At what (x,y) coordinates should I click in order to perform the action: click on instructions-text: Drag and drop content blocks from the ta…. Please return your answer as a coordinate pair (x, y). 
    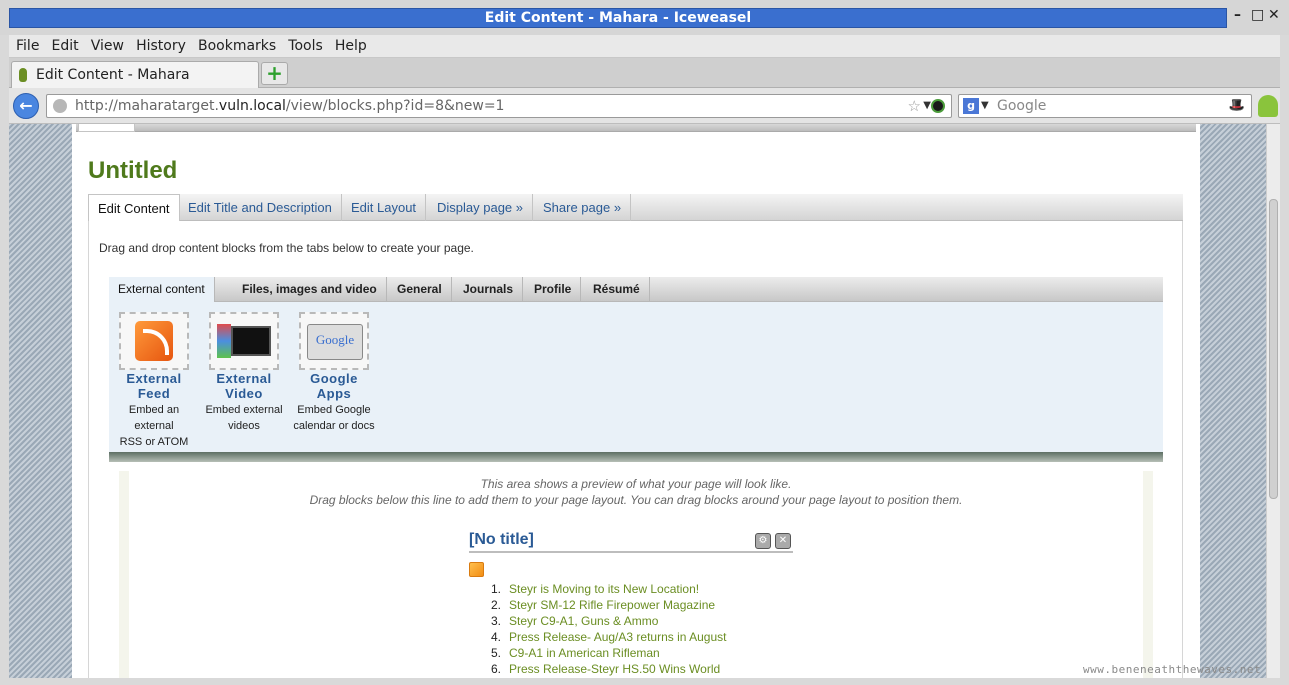
    Looking at the image, I should click on (286, 248).